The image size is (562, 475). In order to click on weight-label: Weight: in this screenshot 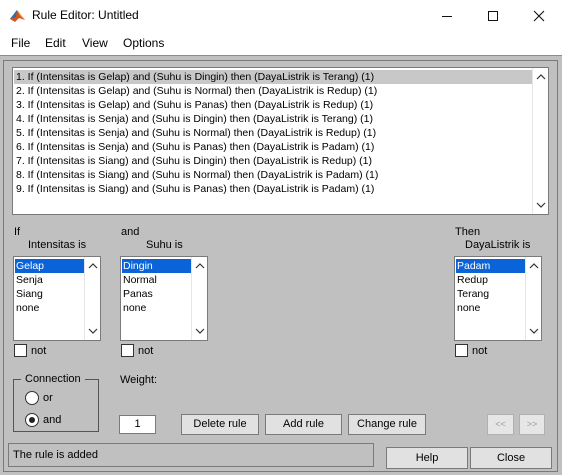, I will do `click(139, 380)`.